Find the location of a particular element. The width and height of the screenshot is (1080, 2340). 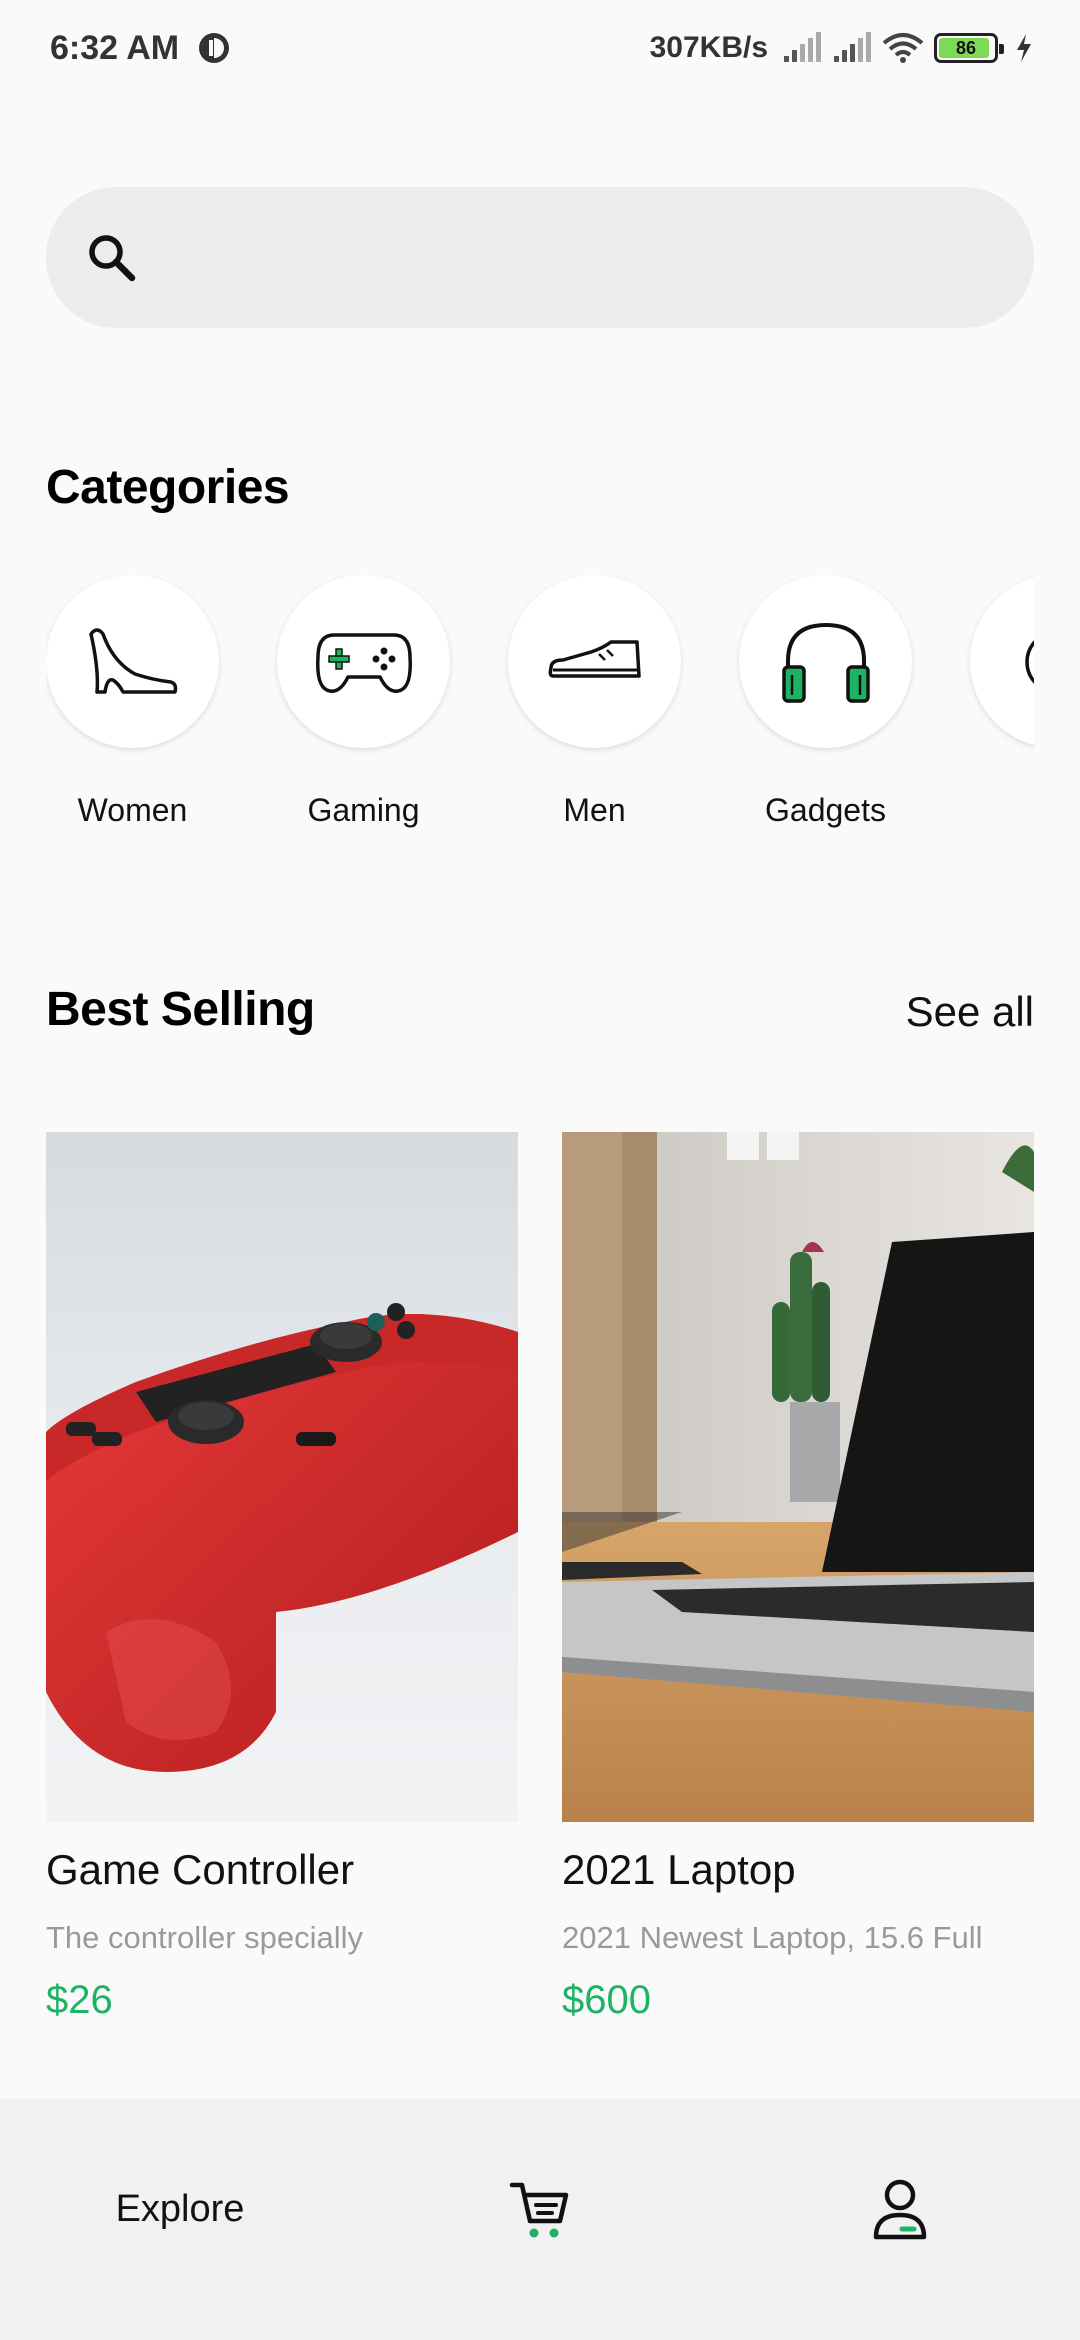

category-women: Women is located at coordinates (132, 710).